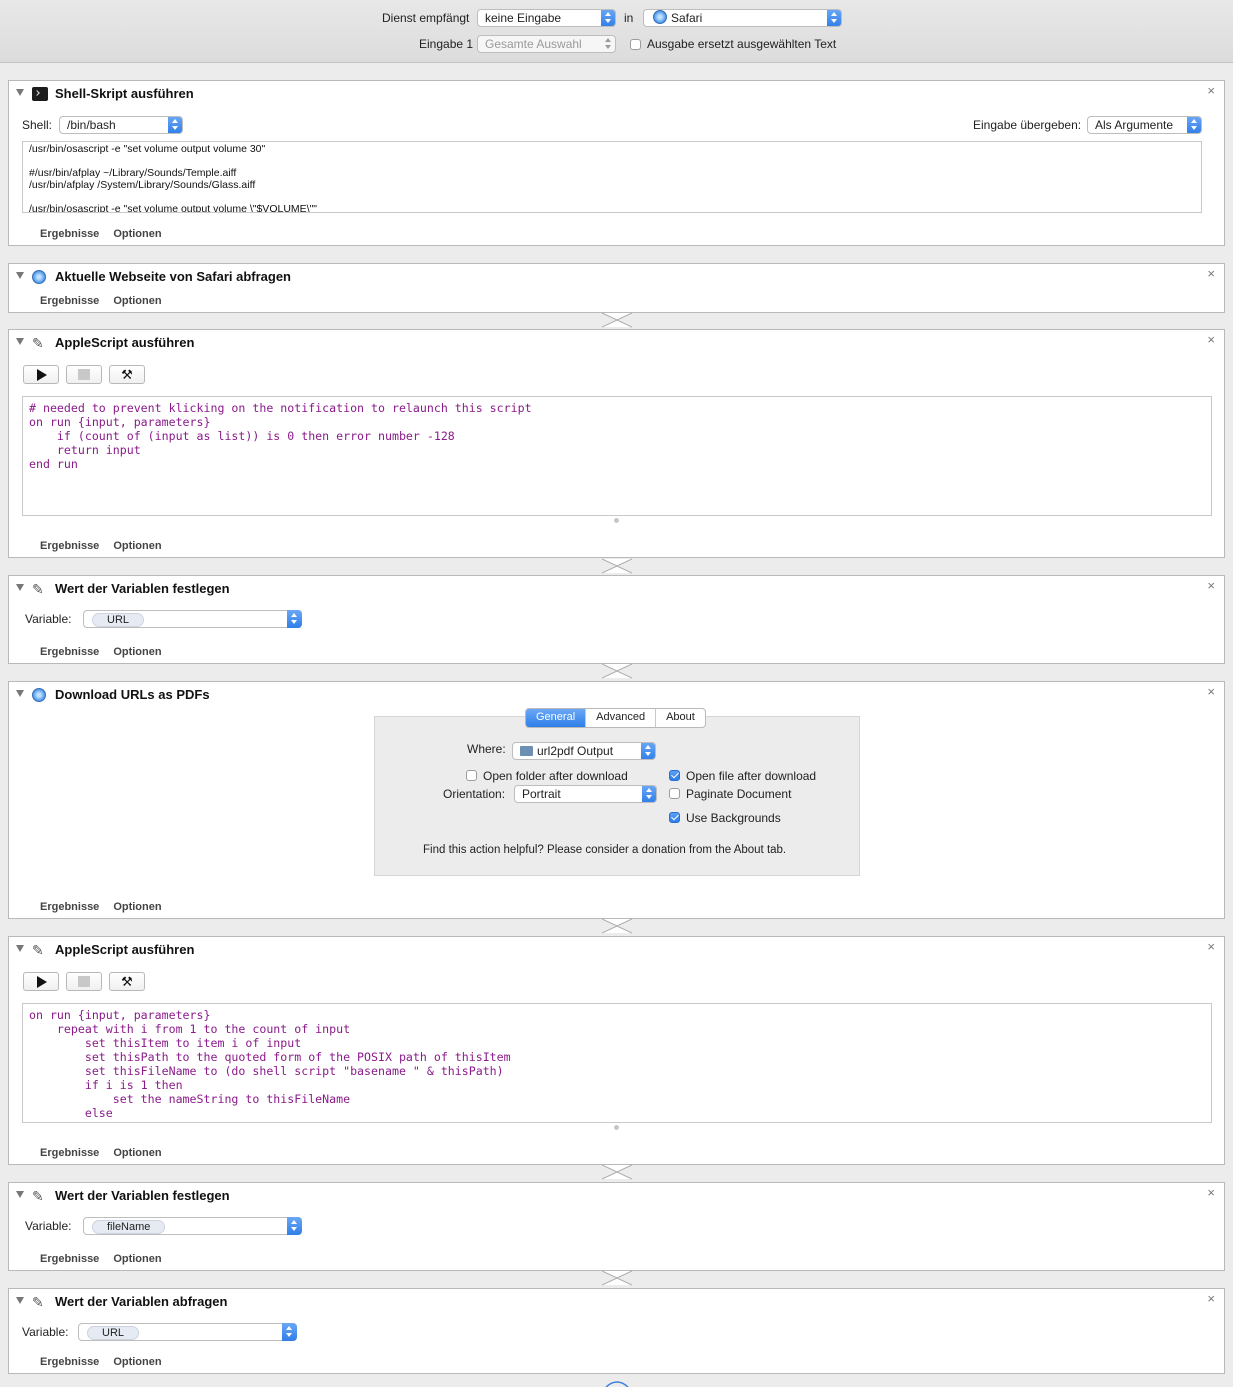 Image resolution: width=1233 pixels, height=1387 pixels. Describe the element at coordinates (541, 794) in the screenshot. I see `orientation-value: Portrait` at that location.